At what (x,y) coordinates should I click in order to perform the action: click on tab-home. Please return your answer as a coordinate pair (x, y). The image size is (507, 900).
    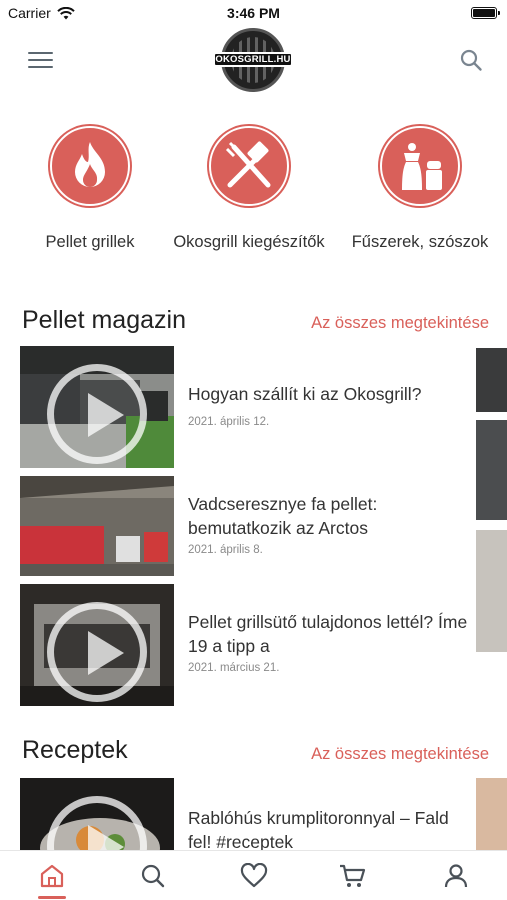
    Looking at the image, I should click on (52, 876).